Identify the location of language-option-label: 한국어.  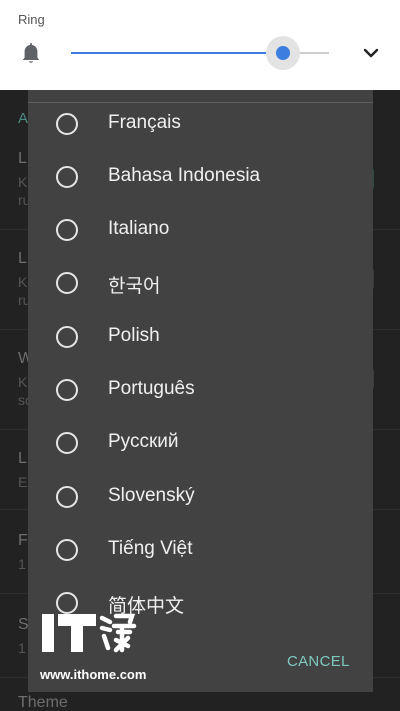
(134, 286).